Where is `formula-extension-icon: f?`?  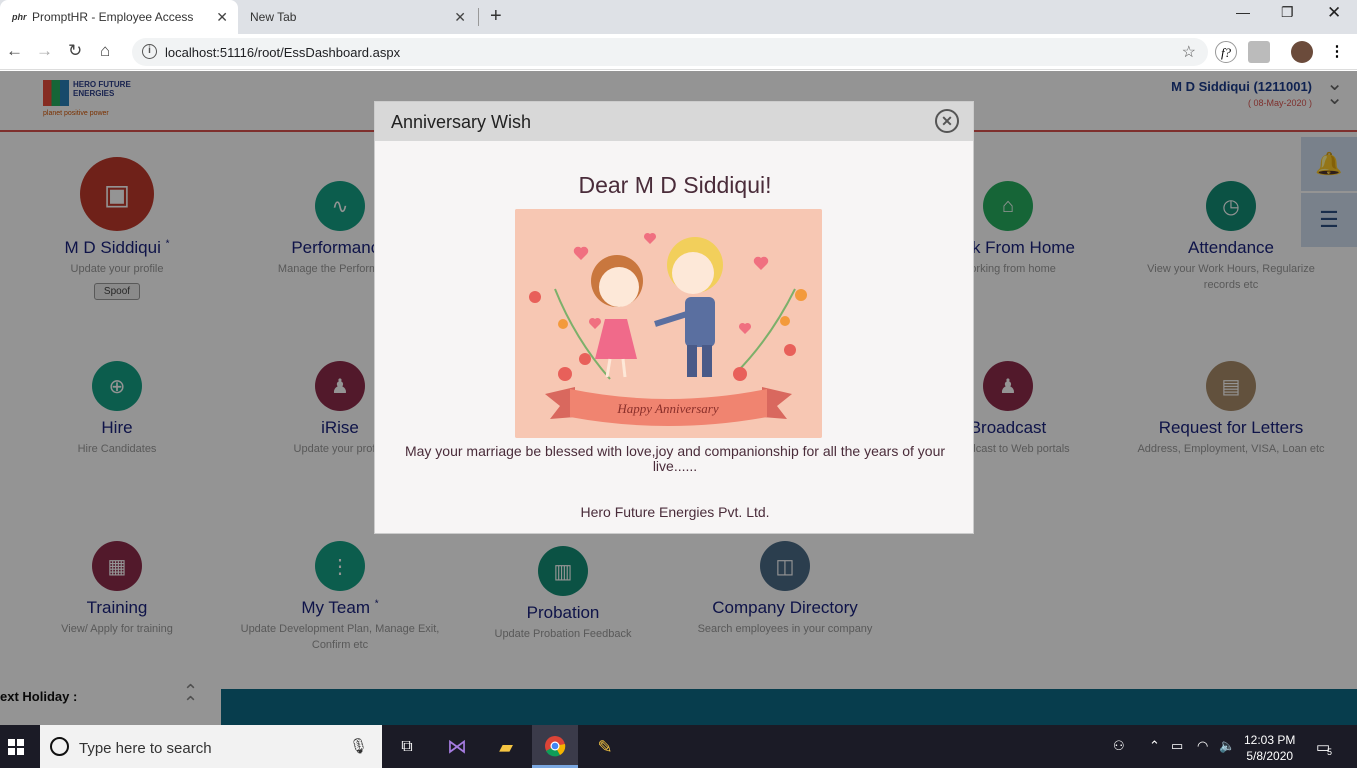
formula-extension-icon: f? is located at coordinates (1226, 52).